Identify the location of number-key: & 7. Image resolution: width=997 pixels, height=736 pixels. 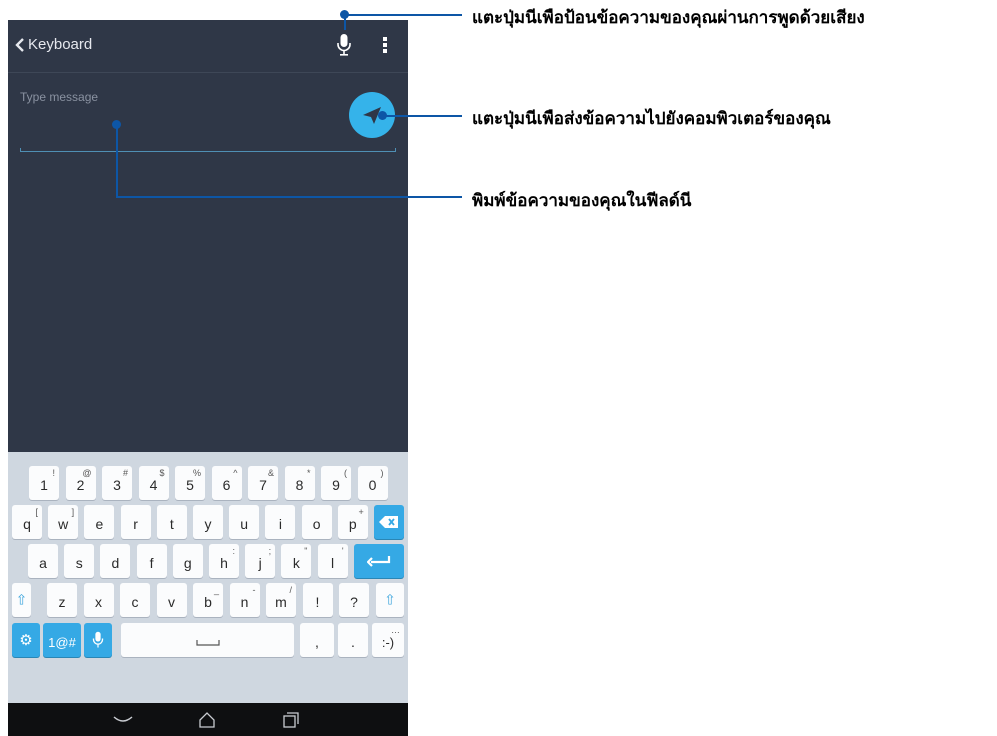
(263, 483).